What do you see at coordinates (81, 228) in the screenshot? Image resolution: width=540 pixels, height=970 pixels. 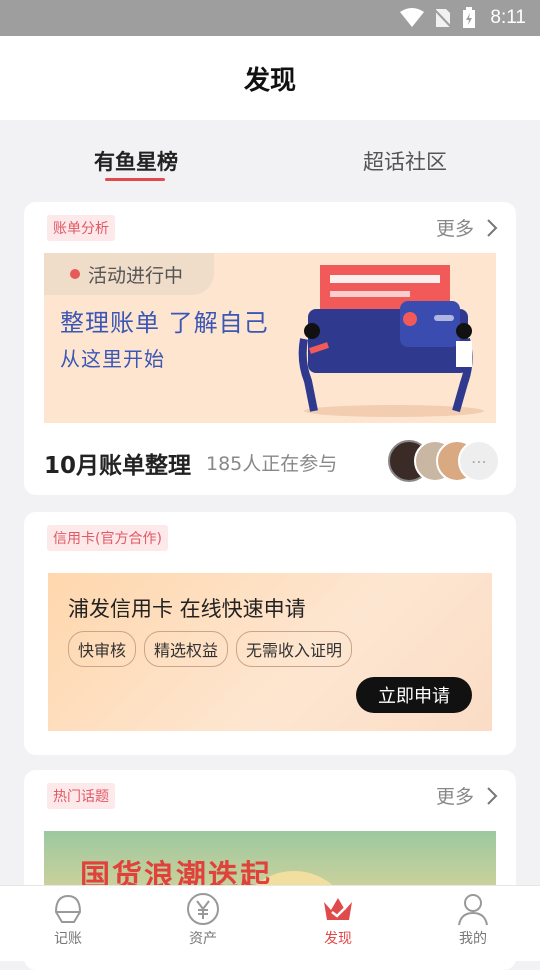 I see `bill-analysis-tag: 账单分析` at bounding box center [81, 228].